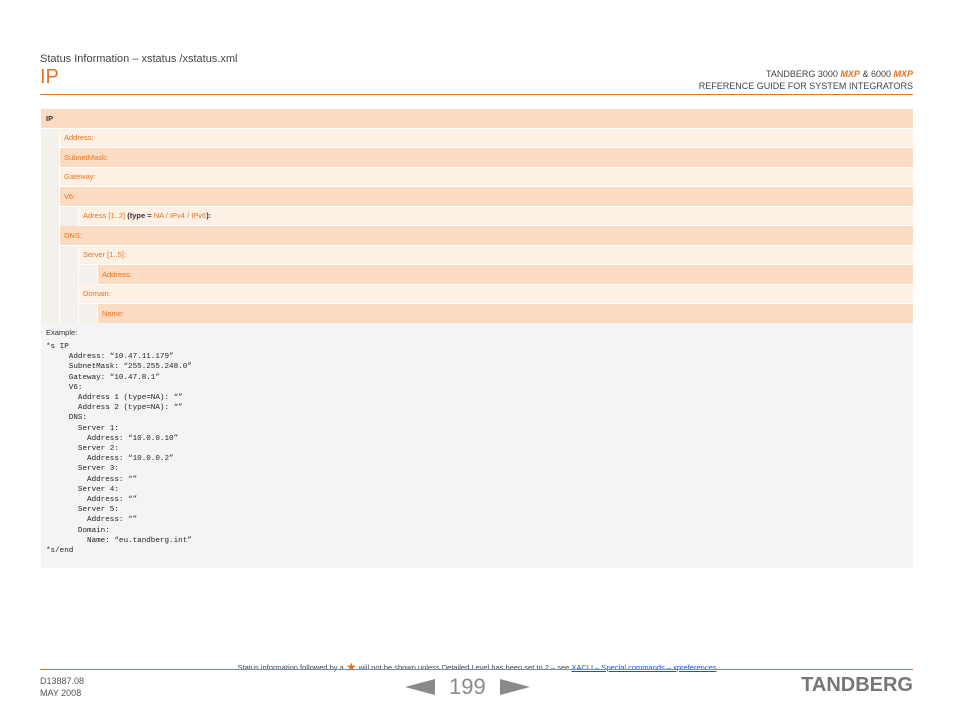  What do you see at coordinates (97, 294) in the screenshot?
I see `row-label: Domain:` at bounding box center [97, 294].